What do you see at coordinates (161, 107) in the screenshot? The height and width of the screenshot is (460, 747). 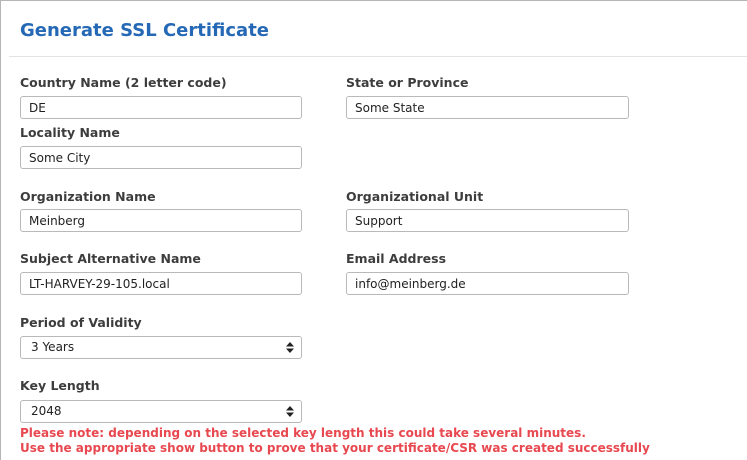 I see `country-input` at bounding box center [161, 107].